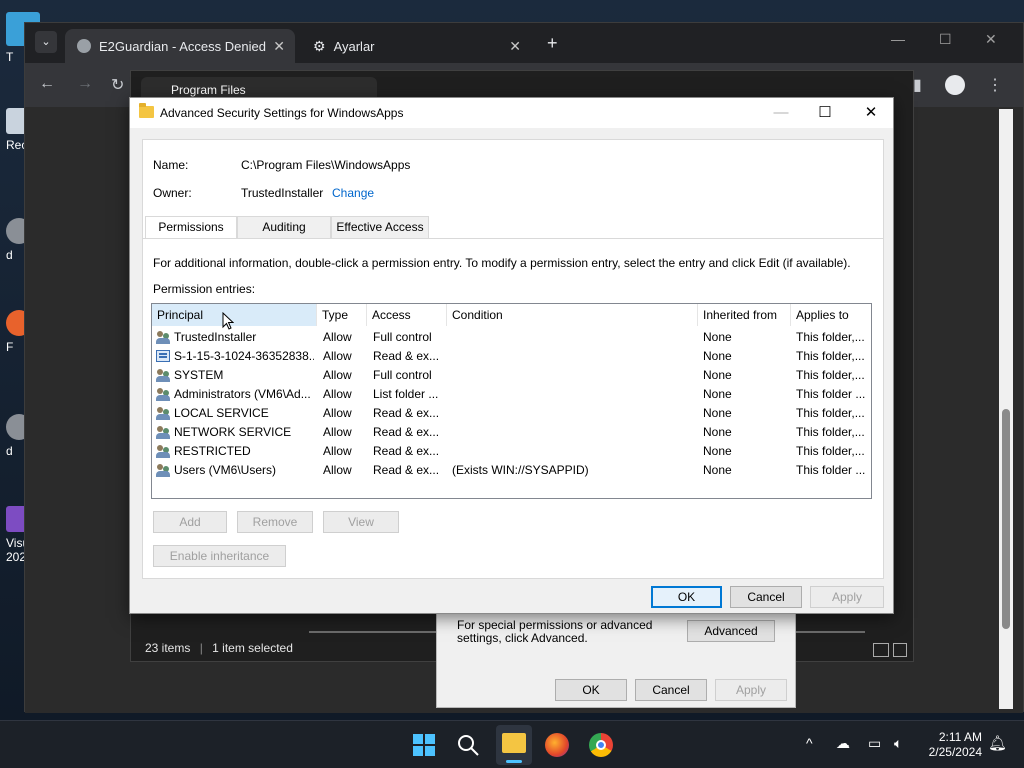 Image resolution: width=1024 pixels, height=768 pixels. I want to click on reload-icon: ↻, so click(117, 85).